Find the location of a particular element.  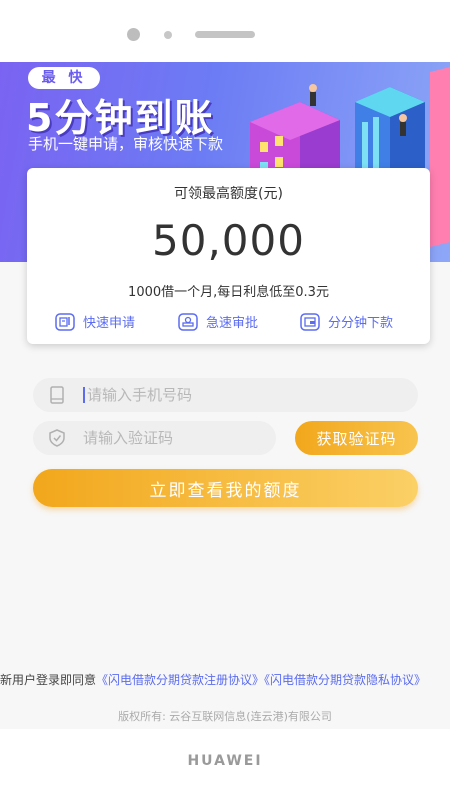

code-field is located at coordinates (154, 438).